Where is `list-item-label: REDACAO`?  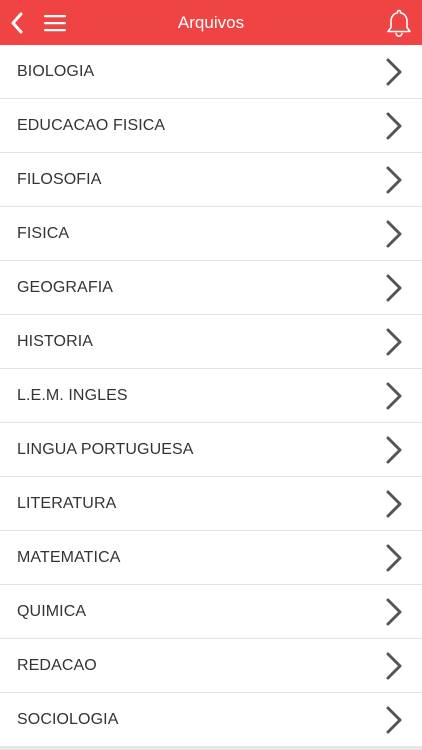 list-item-label: REDACAO is located at coordinates (57, 665).